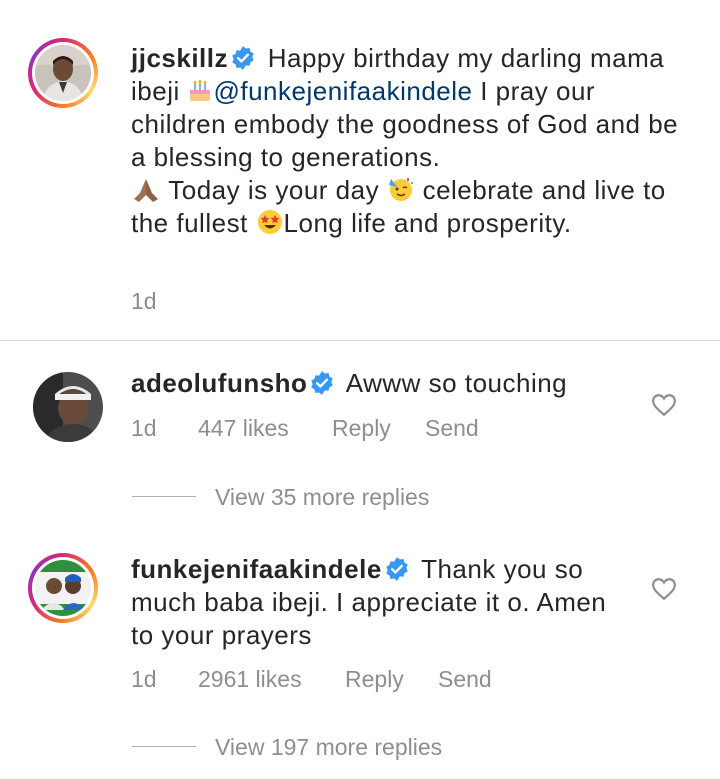 Image resolution: width=720 pixels, height=779 pixels. I want to click on comment-2-likes: 2961 likes, so click(250, 679).